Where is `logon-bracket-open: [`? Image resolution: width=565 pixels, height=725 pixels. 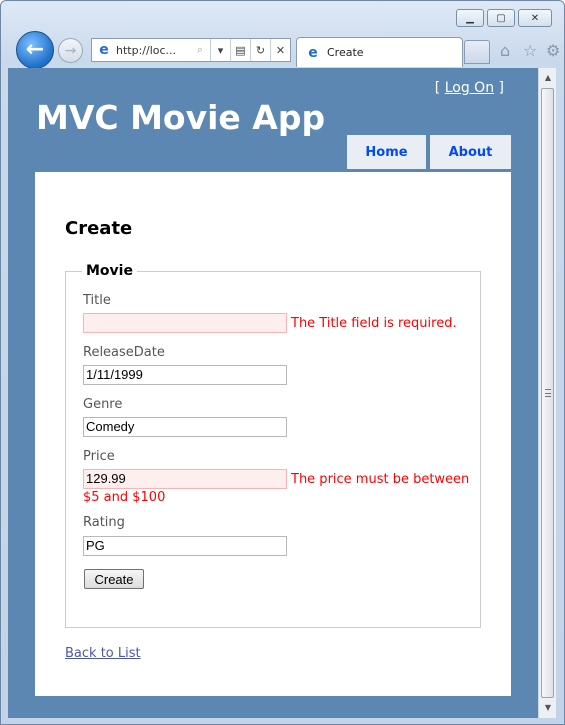 logon-bracket-open: [ is located at coordinates (439, 88).